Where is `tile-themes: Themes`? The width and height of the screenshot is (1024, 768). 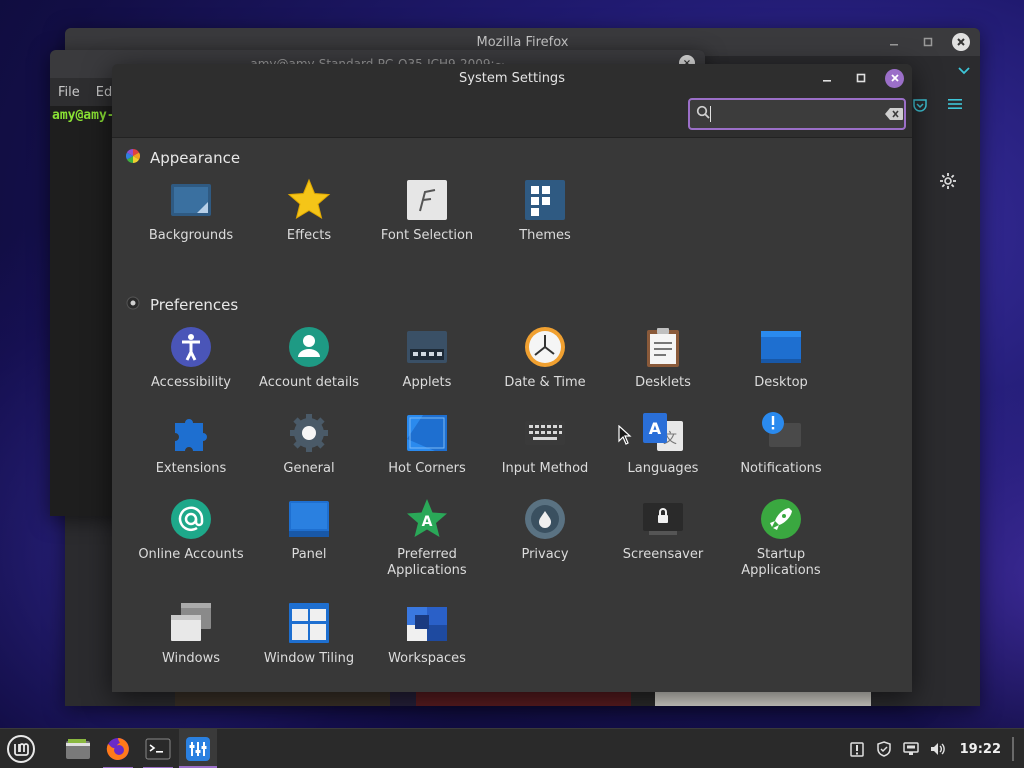
tile-themes: Themes is located at coordinates (545, 218).